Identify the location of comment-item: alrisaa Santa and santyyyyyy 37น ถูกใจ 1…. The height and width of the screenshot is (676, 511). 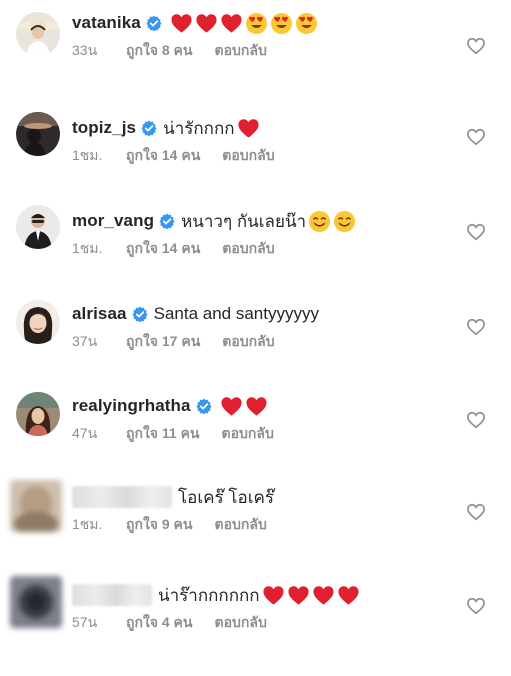
(255, 347).